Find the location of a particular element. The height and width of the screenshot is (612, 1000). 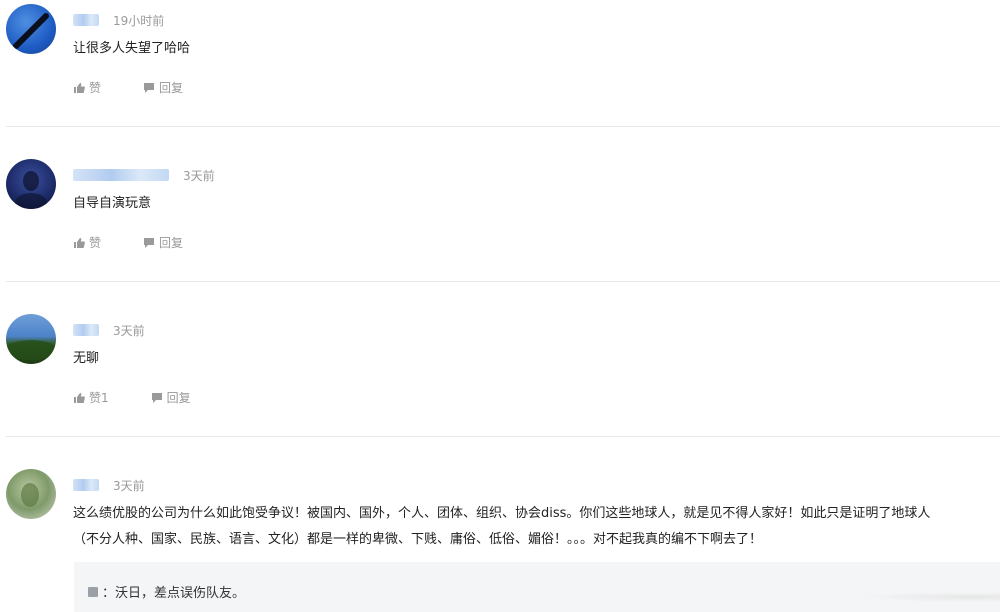

reply-username is located at coordinates (93, 591).